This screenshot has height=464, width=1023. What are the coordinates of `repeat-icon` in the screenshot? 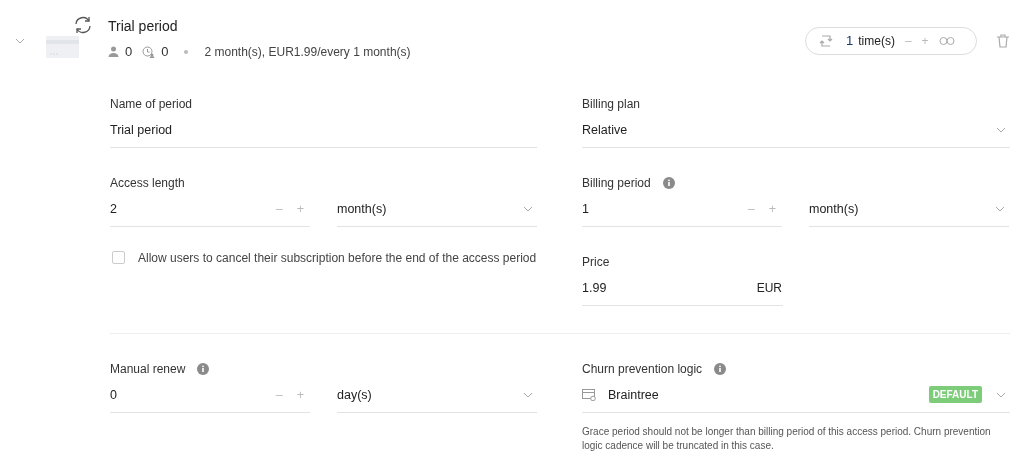 It's located at (826, 41).